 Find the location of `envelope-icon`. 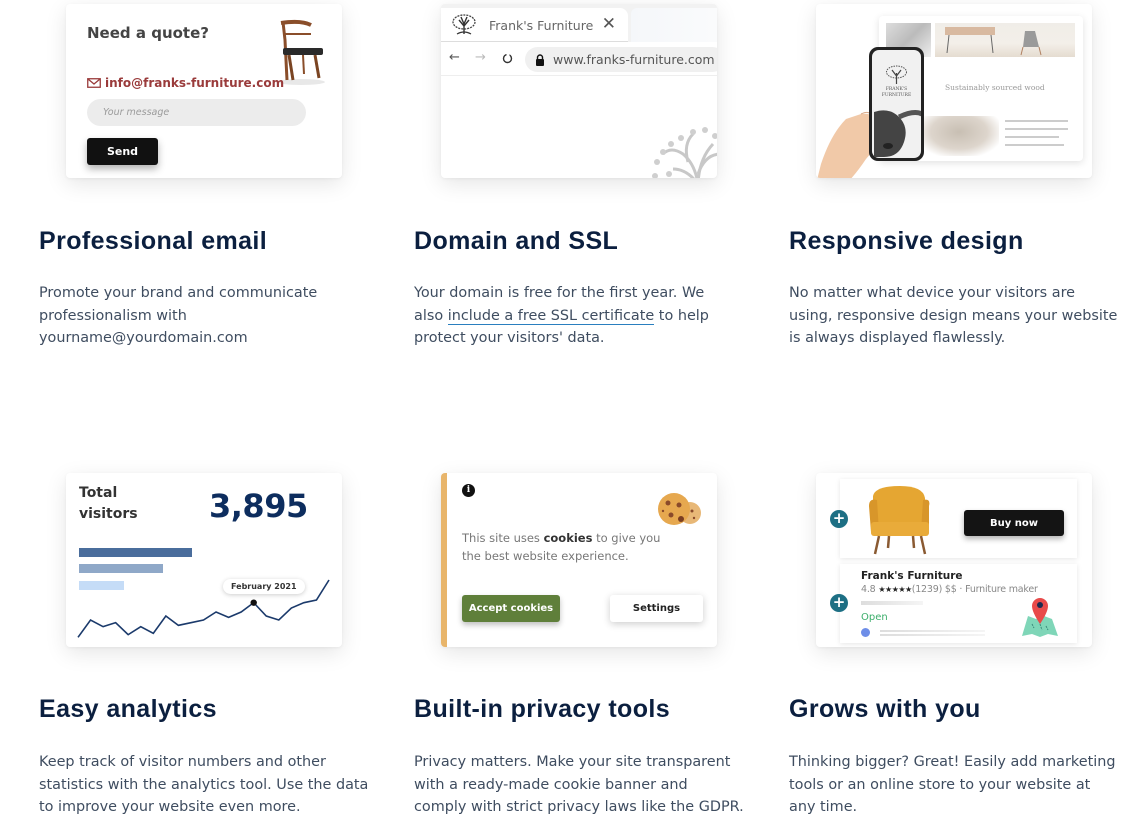

envelope-icon is located at coordinates (94, 83).